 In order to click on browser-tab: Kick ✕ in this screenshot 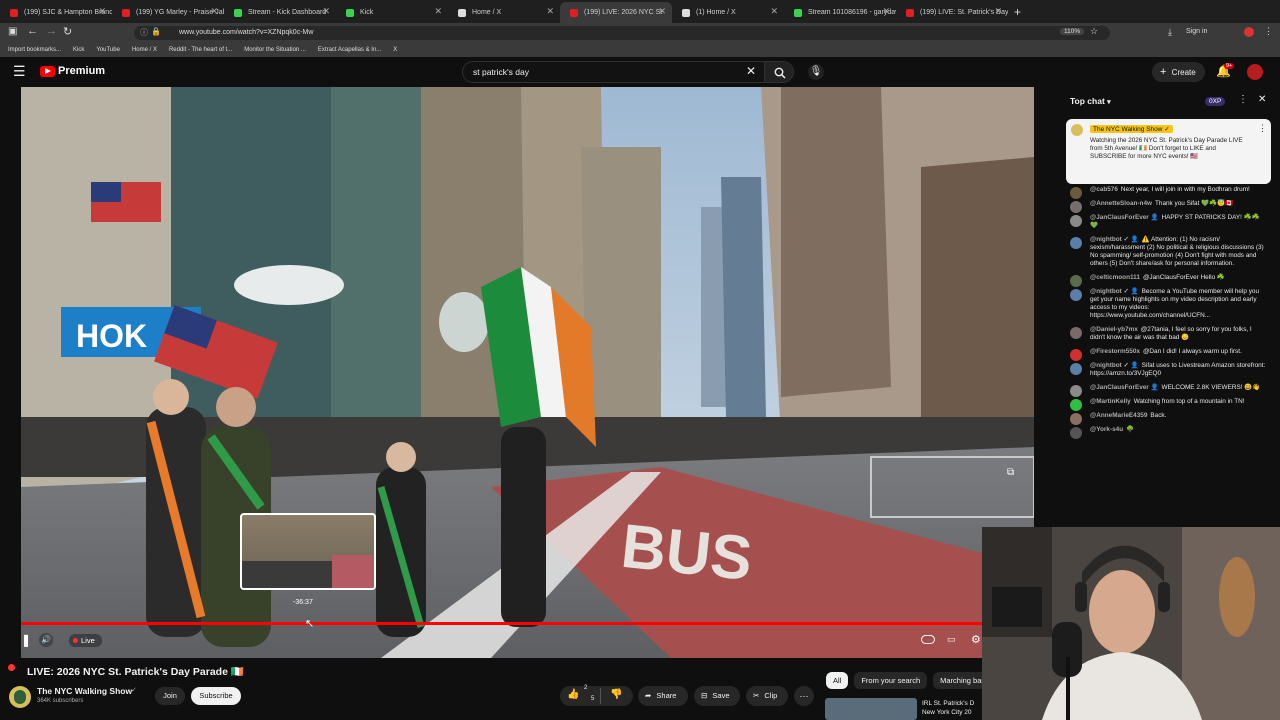, I will do `click(392, 12)`.